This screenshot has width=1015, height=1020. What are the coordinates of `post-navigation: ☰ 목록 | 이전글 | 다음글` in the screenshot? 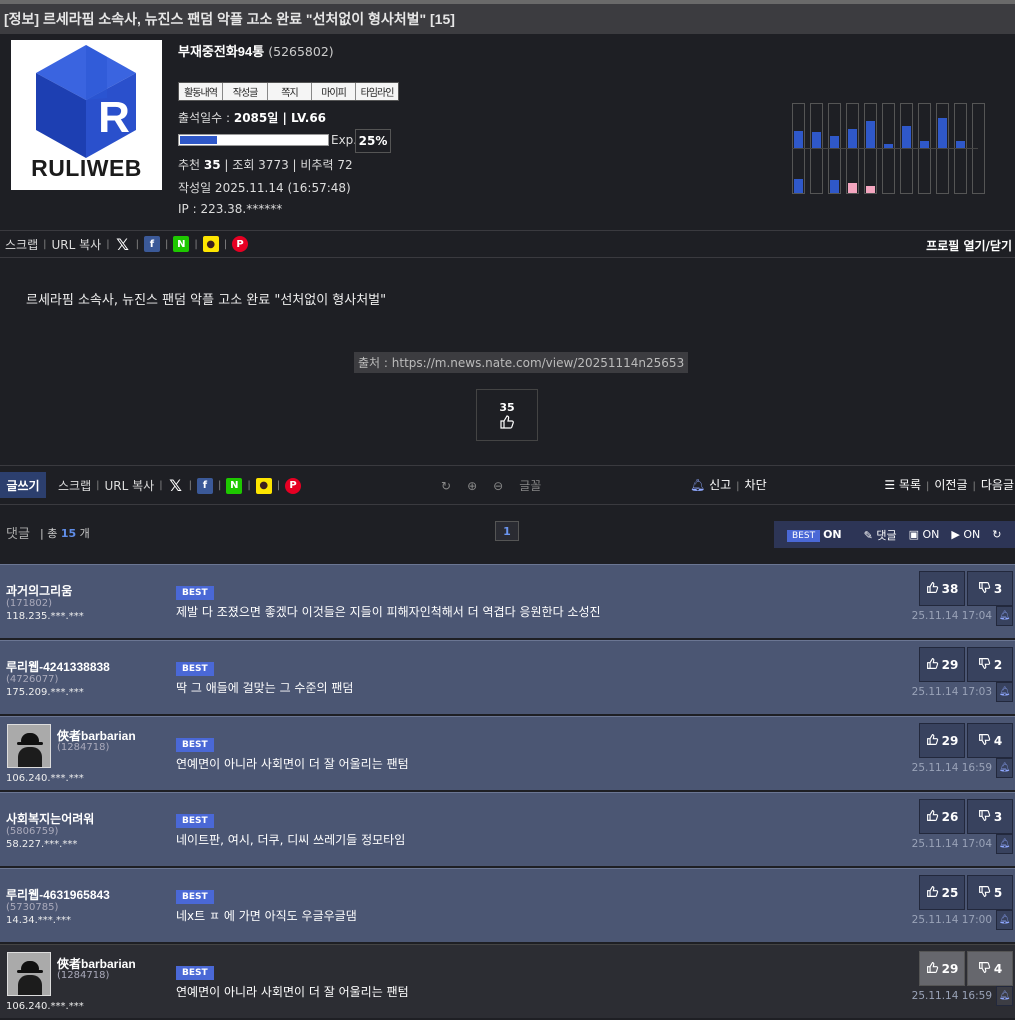 It's located at (949, 485).